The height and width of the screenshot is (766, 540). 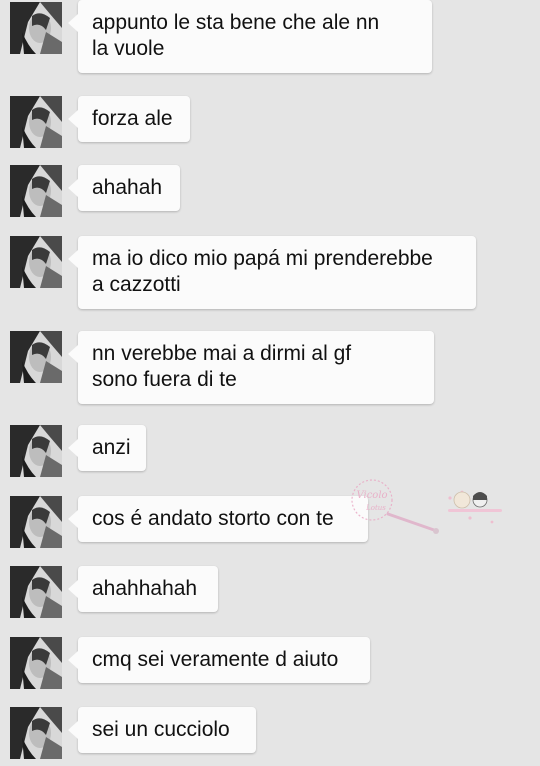 What do you see at coordinates (132, 118) in the screenshot?
I see `message-text: forza ale` at bounding box center [132, 118].